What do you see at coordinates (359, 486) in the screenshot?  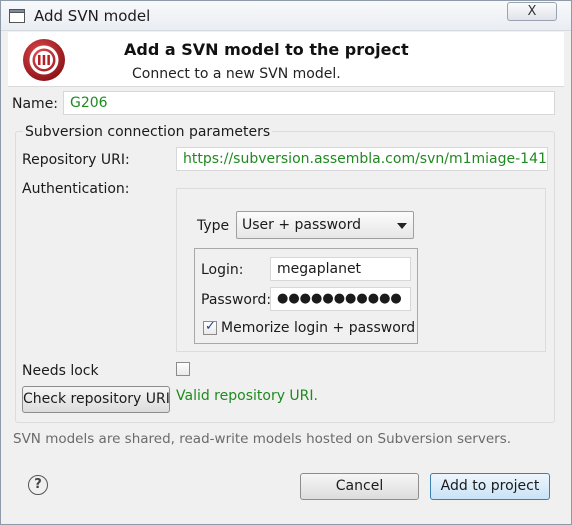 I see `cancel-button: Cancel` at bounding box center [359, 486].